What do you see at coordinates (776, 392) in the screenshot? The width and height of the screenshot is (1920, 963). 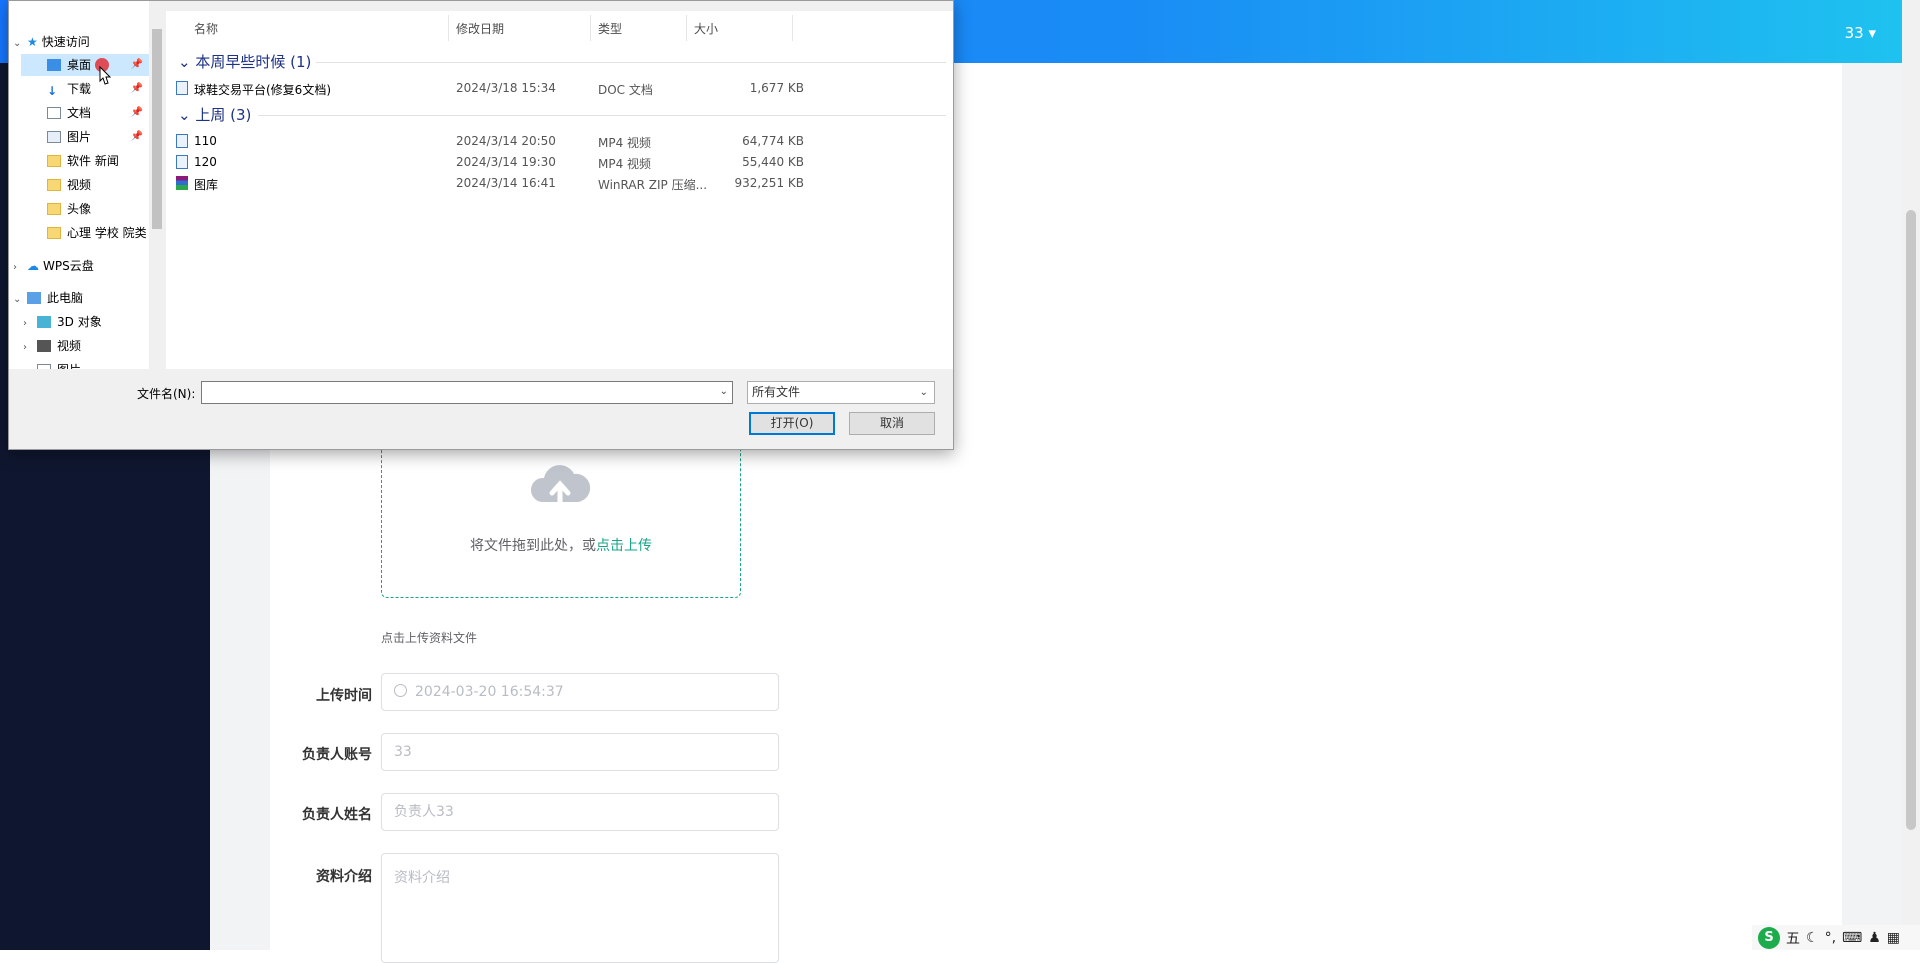 I see `filetype-value: 所有文件` at bounding box center [776, 392].